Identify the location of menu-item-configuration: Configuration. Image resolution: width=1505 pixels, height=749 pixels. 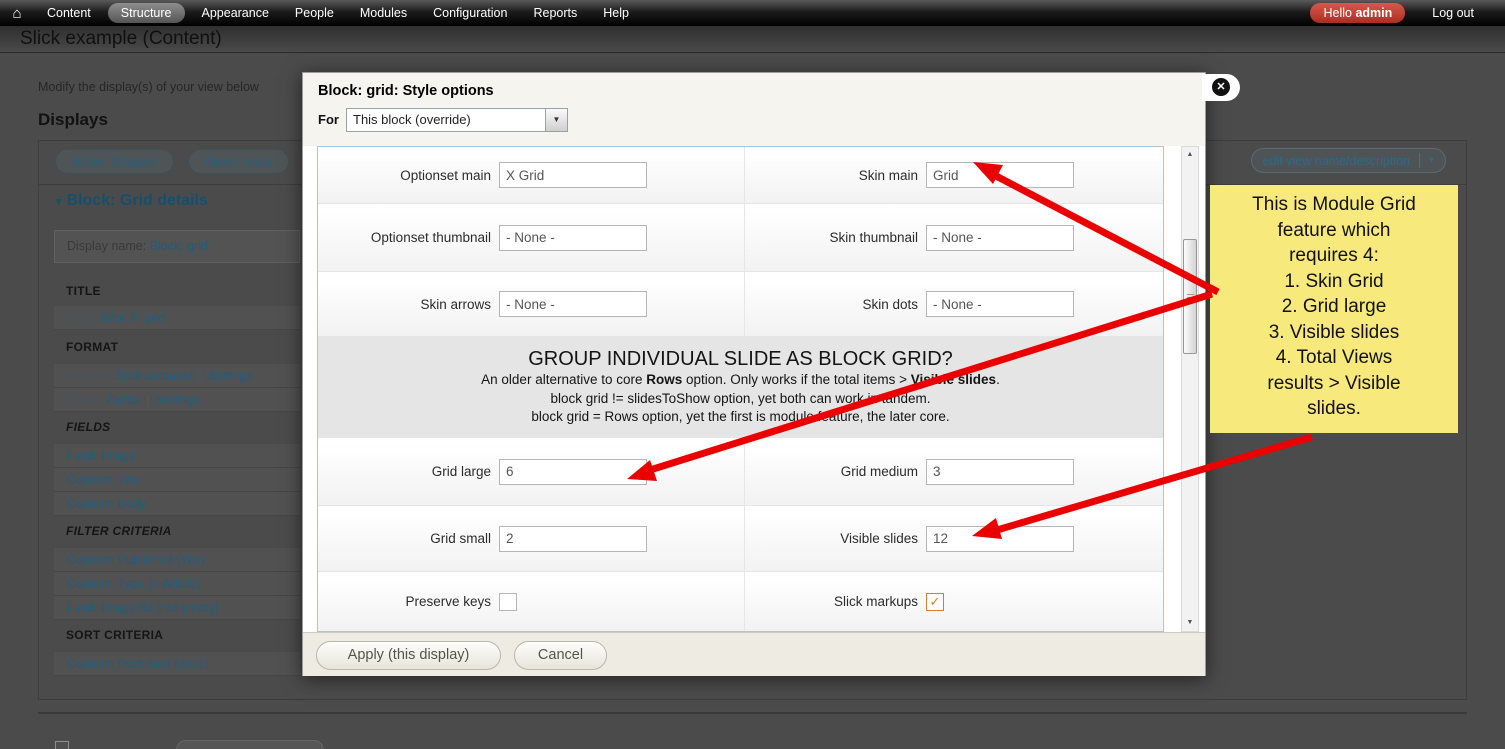
(470, 13).